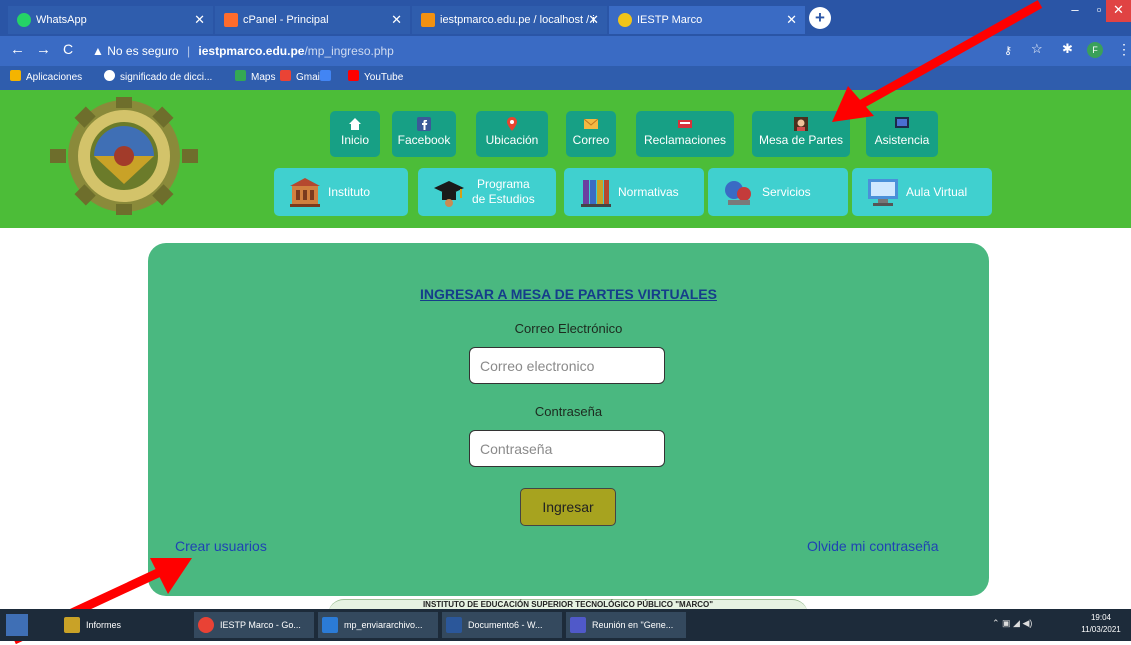 The width and height of the screenshot is (1131, 645). What do you see at coordinates (1008, 50) in the screenshot?
I see `key-icon: ⚷` at bounding box center [1008, 50].